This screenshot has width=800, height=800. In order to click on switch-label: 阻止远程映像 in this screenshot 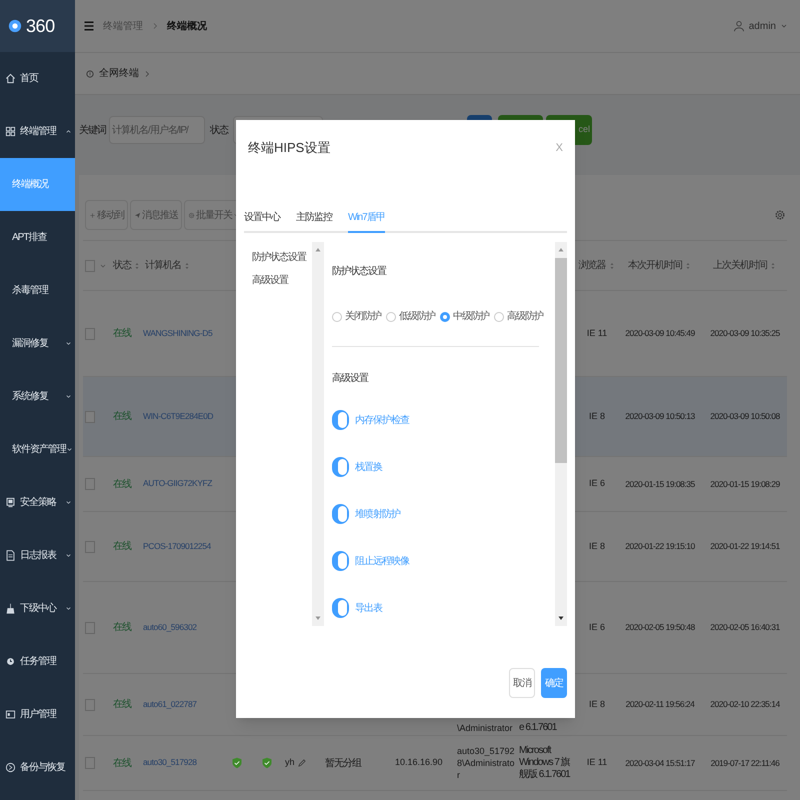, I will do `click(382, 561)`.